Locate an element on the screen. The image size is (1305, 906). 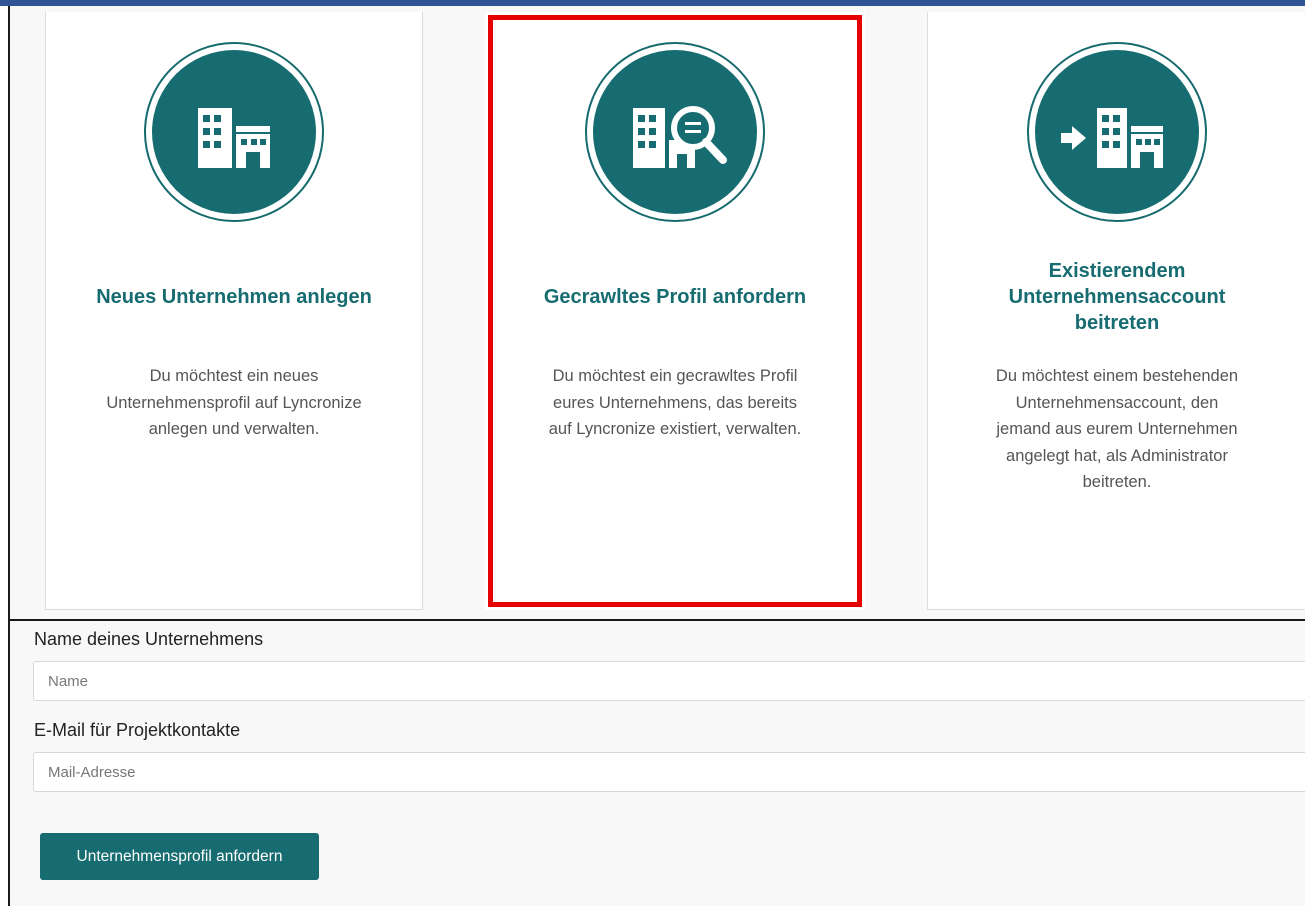
card-title: Neues Unternehmen anlegen is located at coordinates (234, 297).